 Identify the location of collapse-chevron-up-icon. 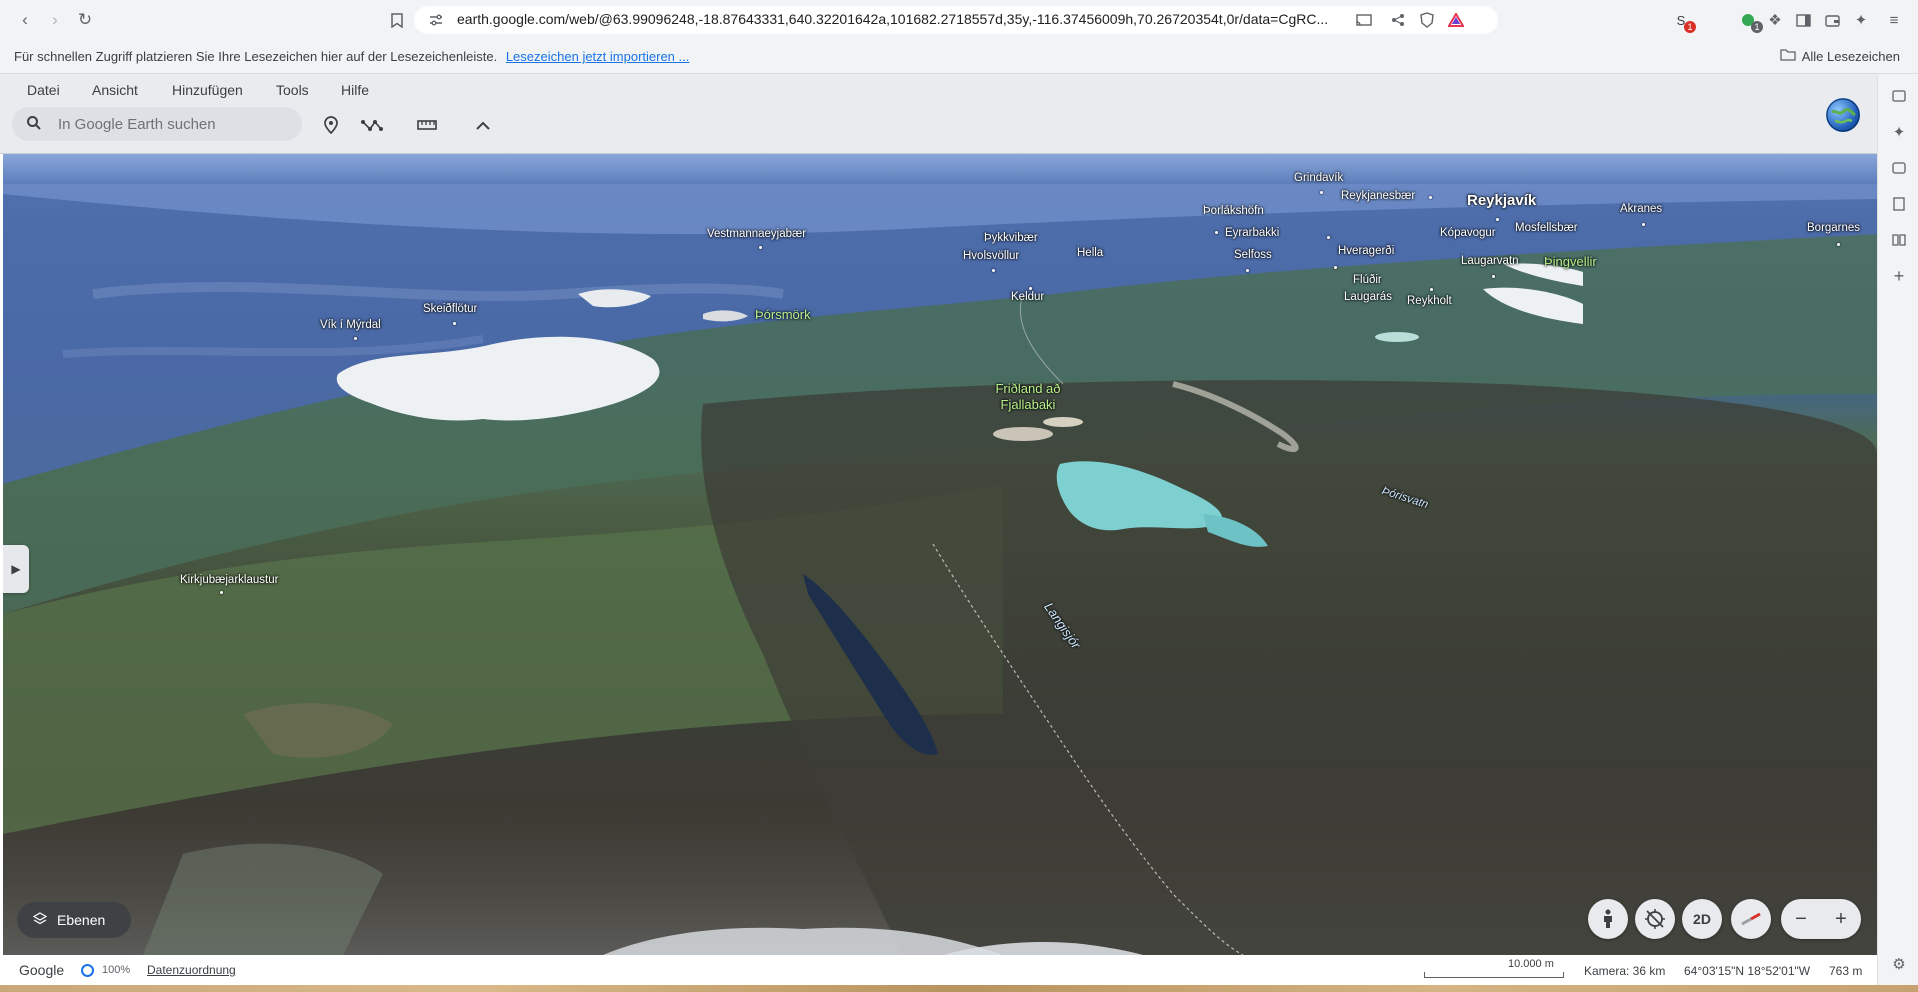
(483, 125).